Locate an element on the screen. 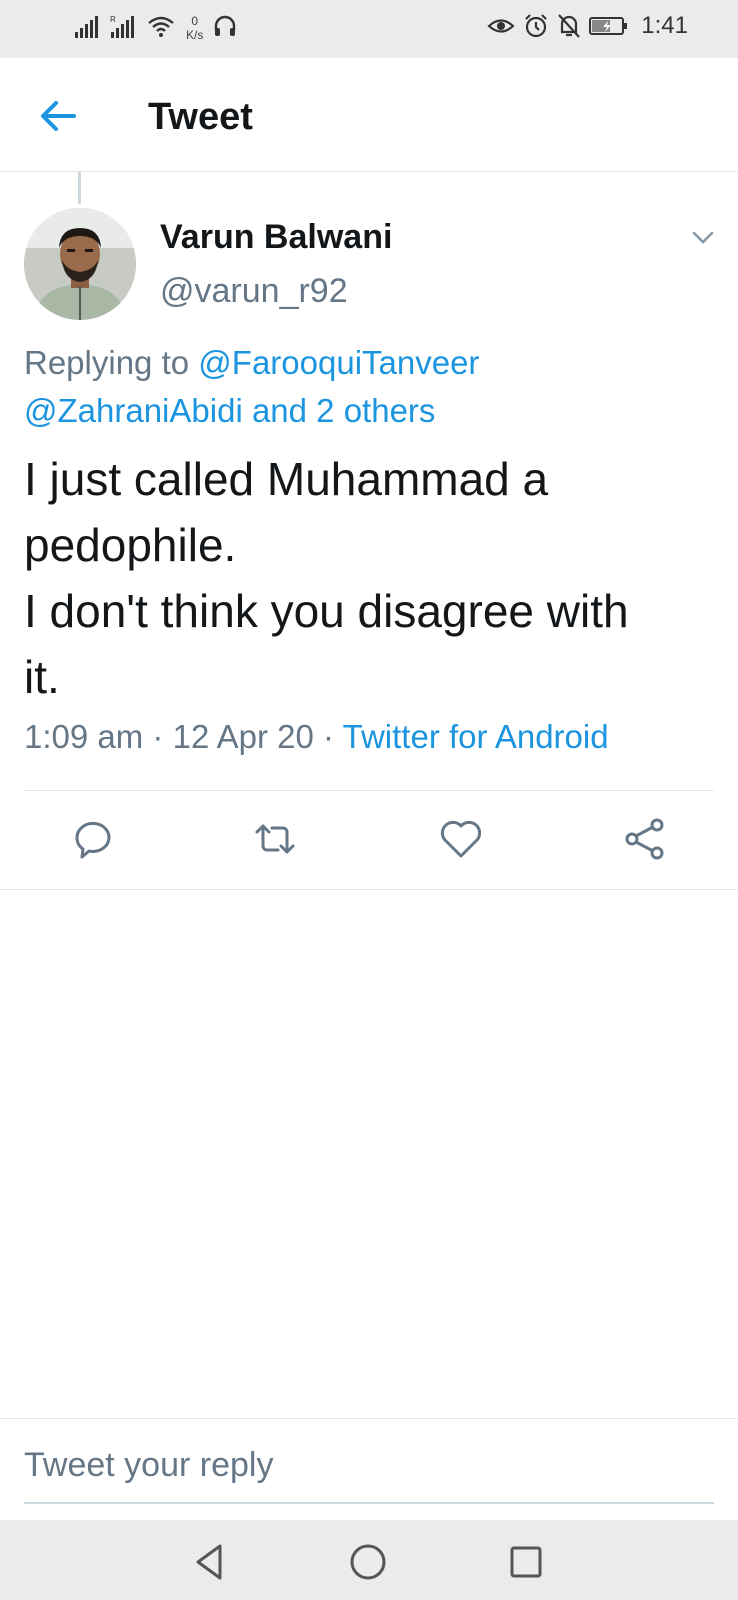 This screenshot has height=1600, width=738. tweet-text-line: I don't think you disagree with is located at coordinates (326, 611).